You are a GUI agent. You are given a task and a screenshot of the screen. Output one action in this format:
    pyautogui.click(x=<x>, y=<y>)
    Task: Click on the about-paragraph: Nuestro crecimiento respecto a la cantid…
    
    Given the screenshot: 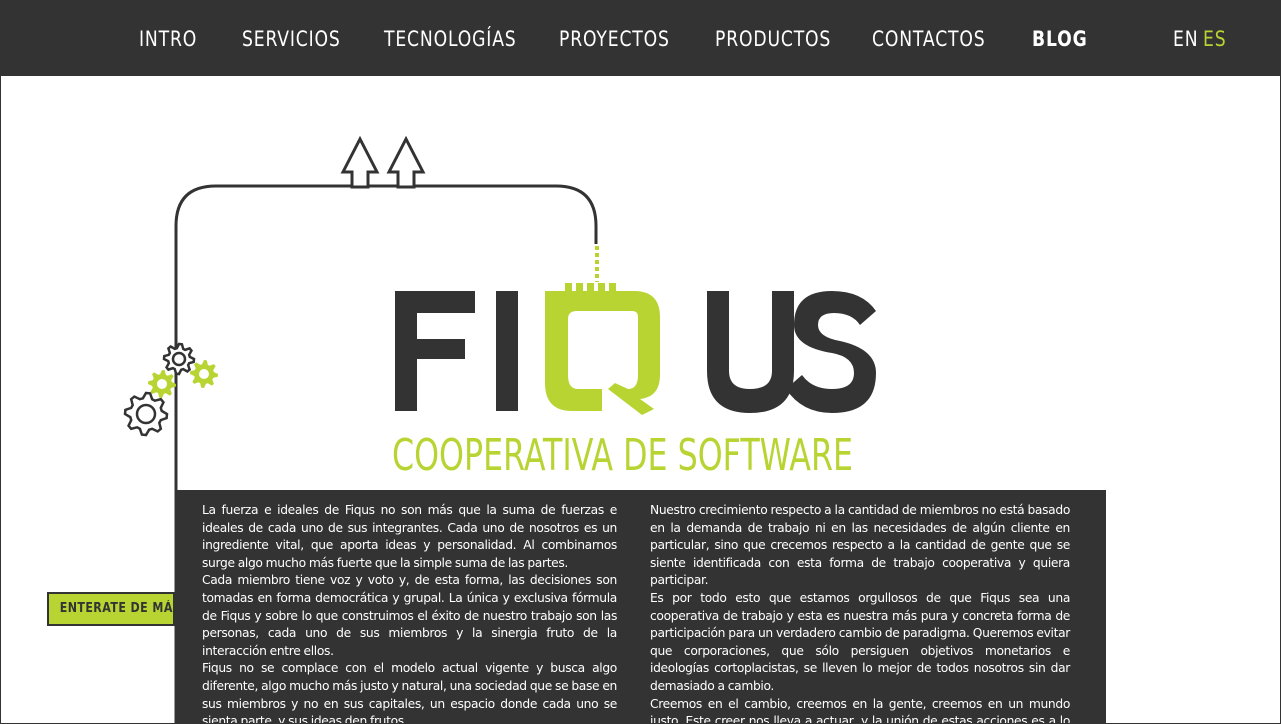 What is the action you would take?
    pyautogui.click(x=860, y=545)
    